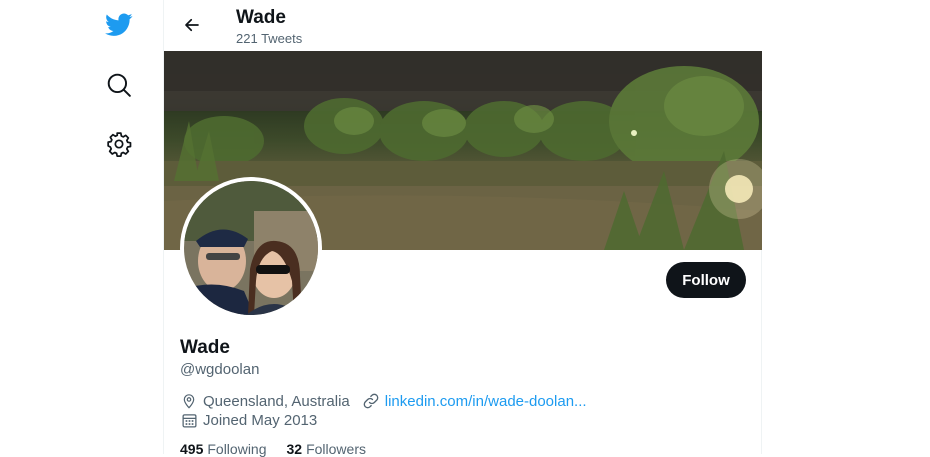  I want to click on tweet-count: 221 Tweets, so click(269, 38).